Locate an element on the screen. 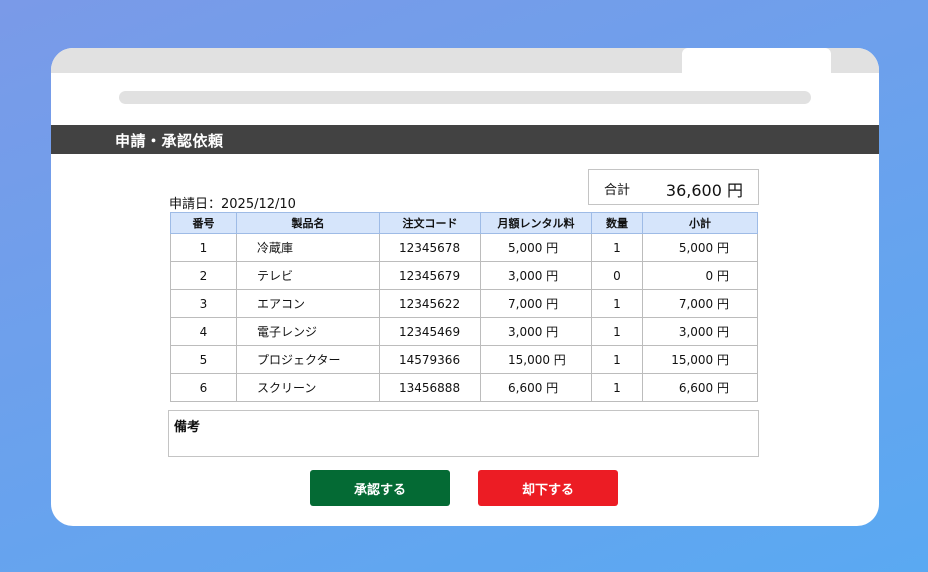 The image size is (928, 572). notes-label: 備考 is located at coordinates (187, 427).